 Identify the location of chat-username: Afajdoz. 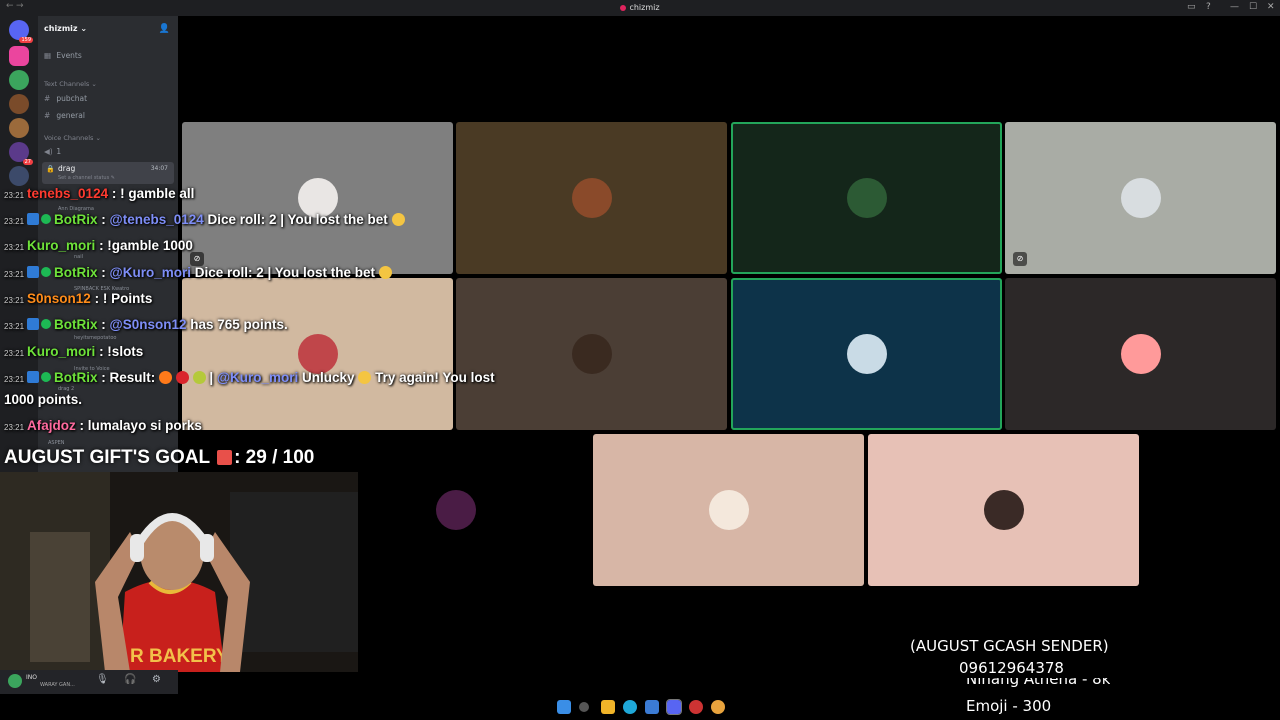
(51, 425).